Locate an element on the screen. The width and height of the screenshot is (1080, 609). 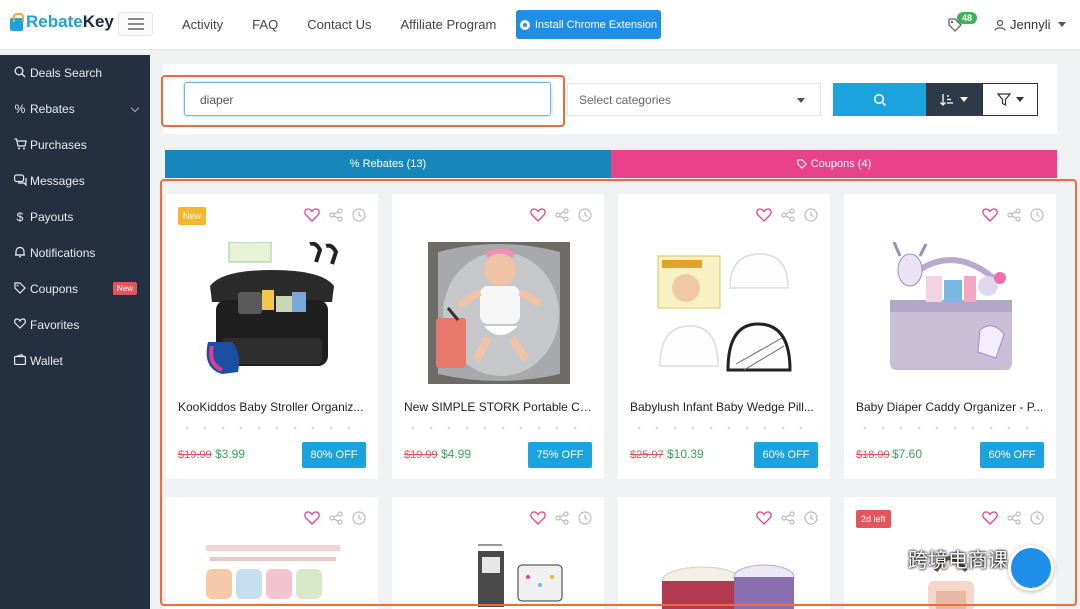
sidebar-item-payouts: $ Payouts is located at coordinates (75, 217).